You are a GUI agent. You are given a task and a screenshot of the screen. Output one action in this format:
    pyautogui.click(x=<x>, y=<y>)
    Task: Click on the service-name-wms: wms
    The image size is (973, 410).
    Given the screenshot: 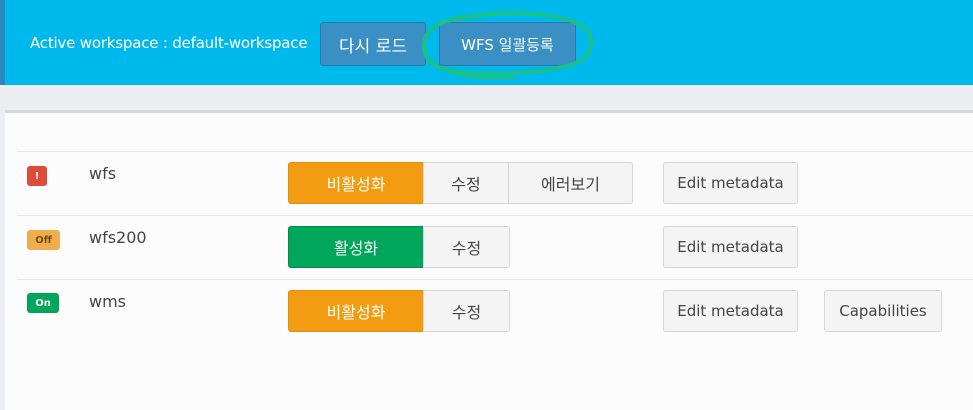 What is the action you would take?
    pyautogui.click(x=108, y=301)
    